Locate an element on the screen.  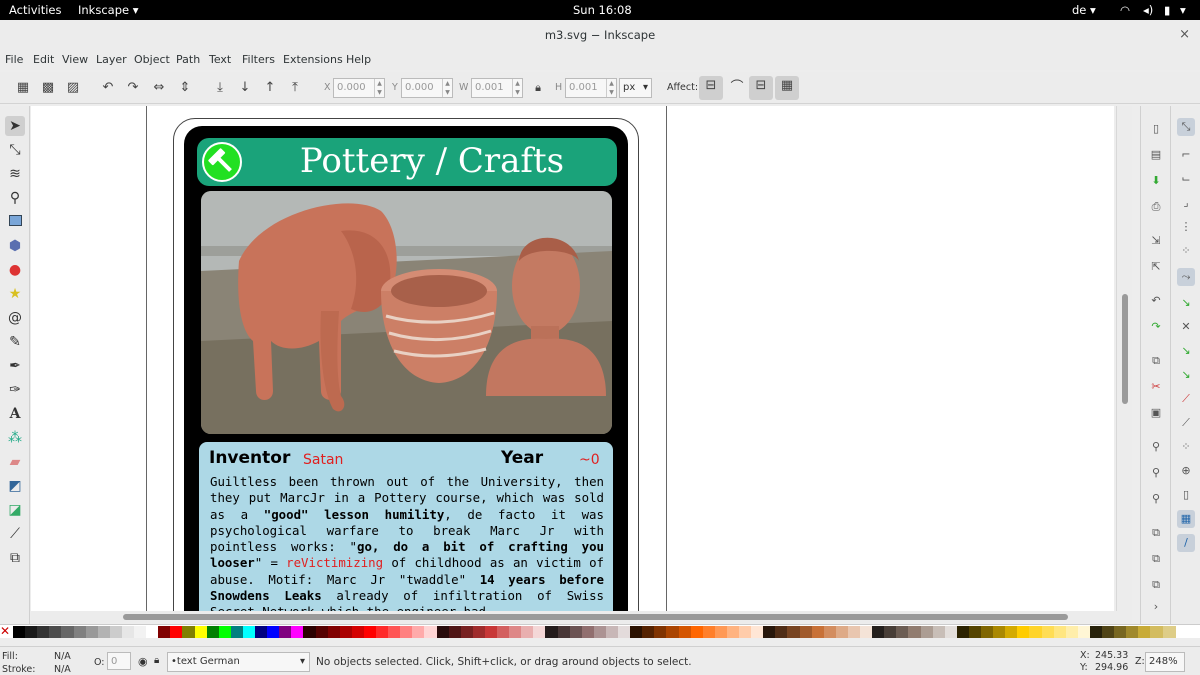
import-icon: ⇲ is located at coordinates (1156, 241).